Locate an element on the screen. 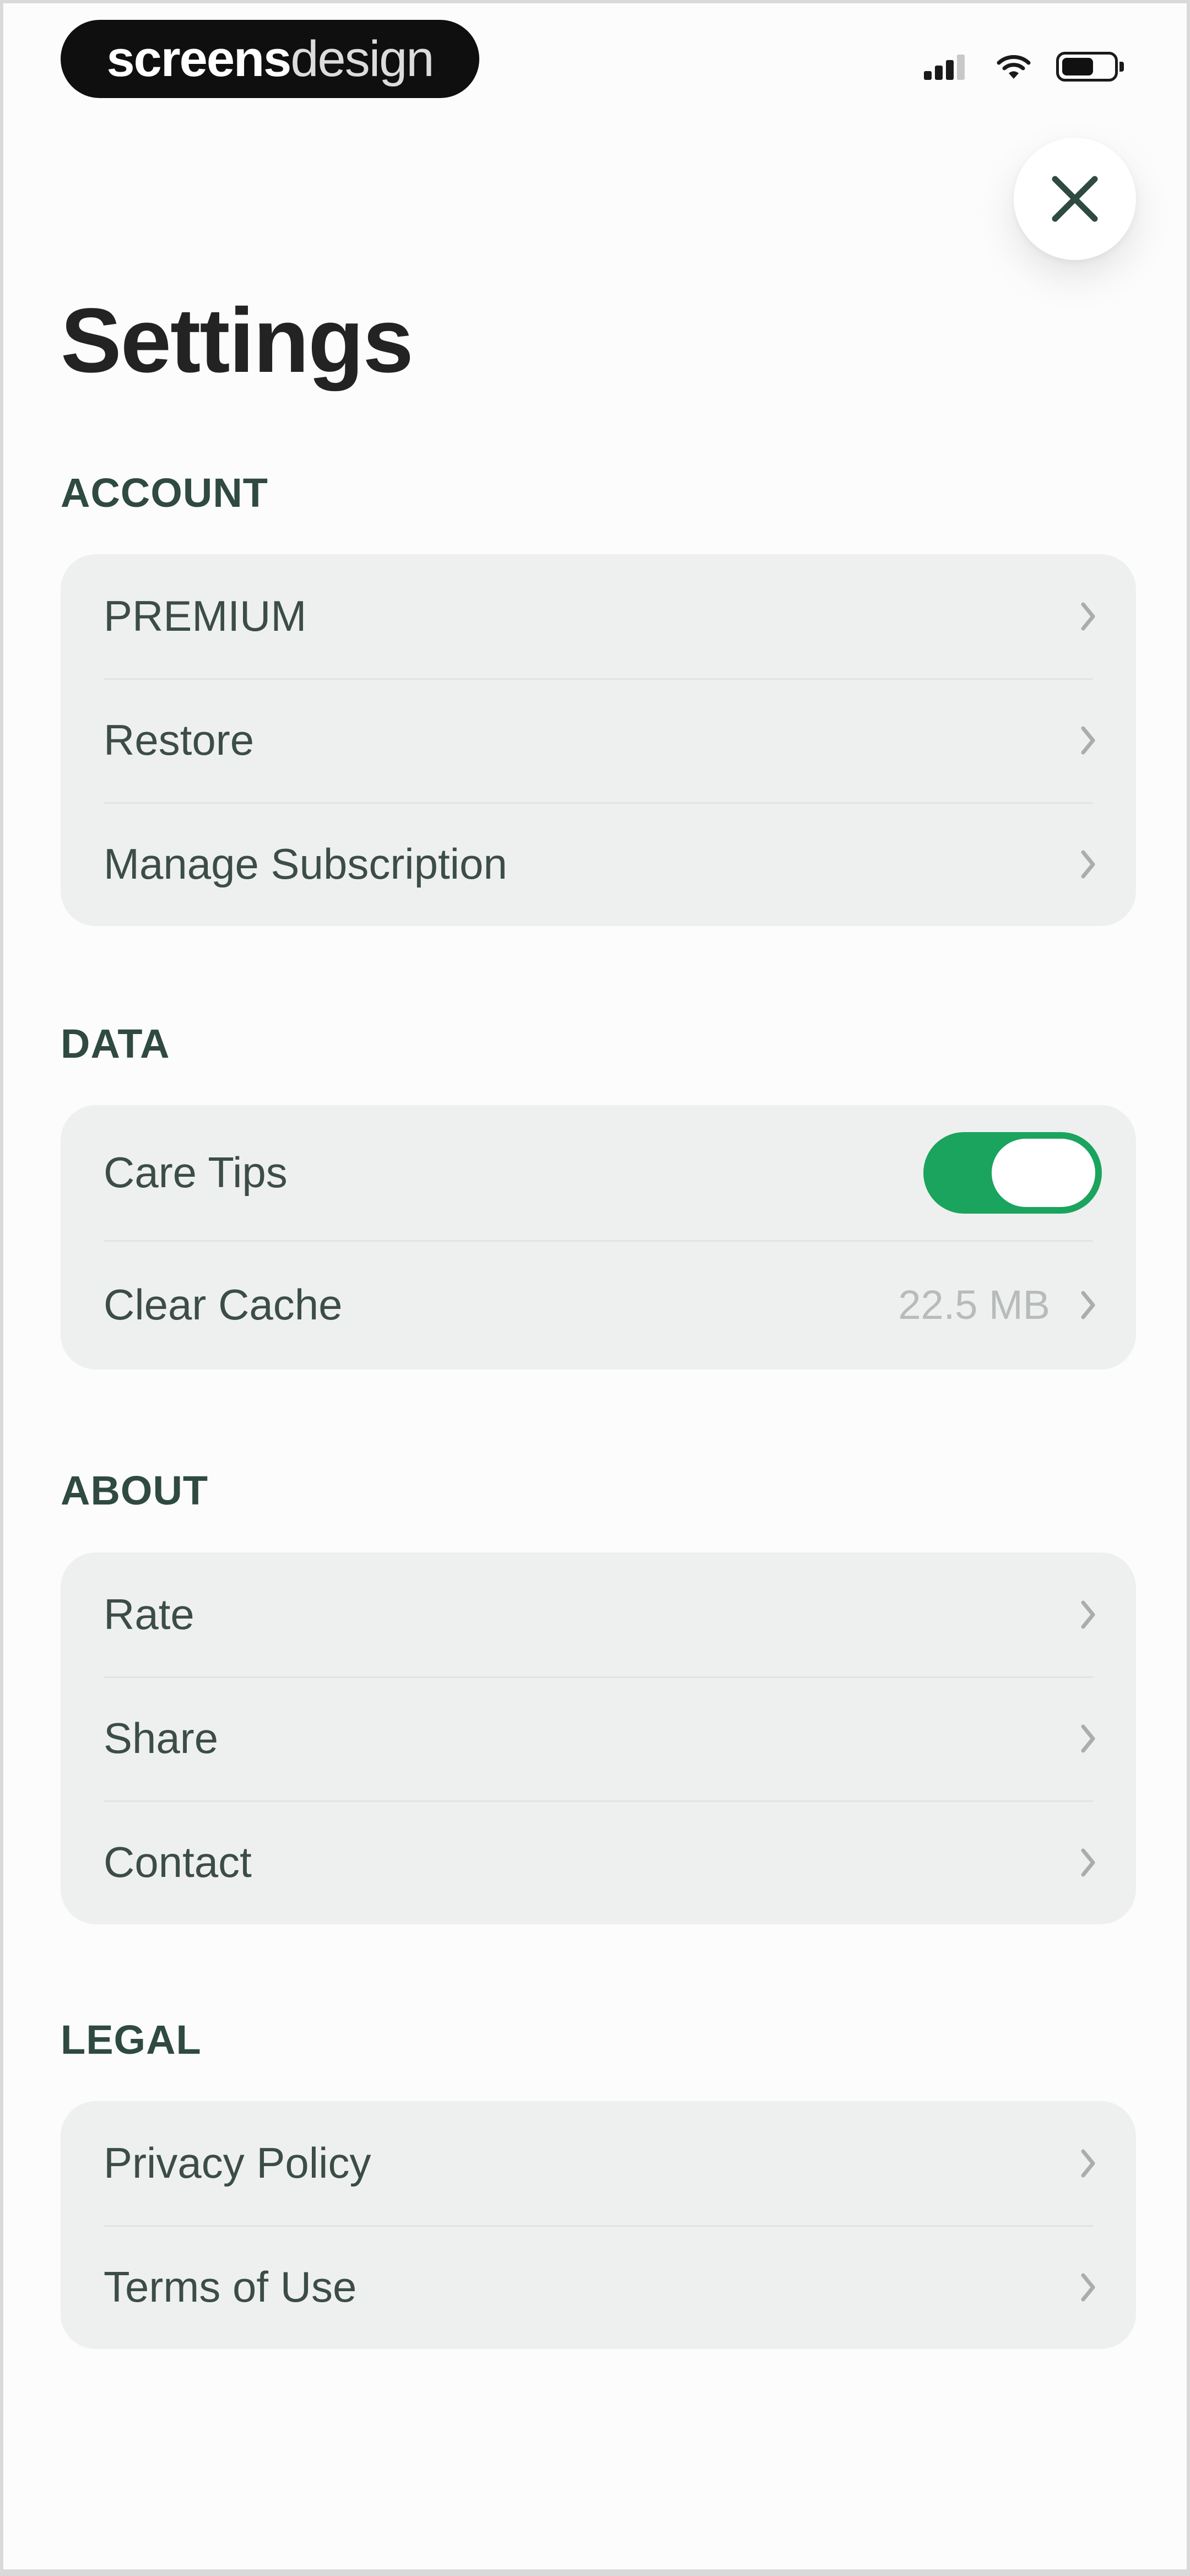  brand-badge: screens design is located at coordinates (270, 59).